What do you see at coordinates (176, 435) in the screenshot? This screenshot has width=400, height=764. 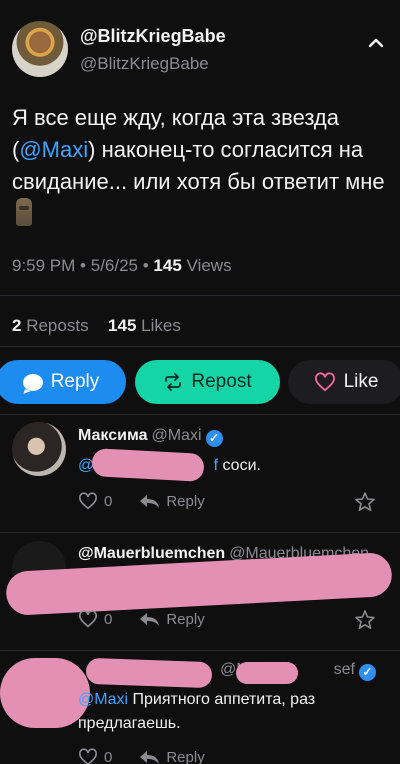 I see `commenter-handle: @Maxi` at bounding box center [176, 435].